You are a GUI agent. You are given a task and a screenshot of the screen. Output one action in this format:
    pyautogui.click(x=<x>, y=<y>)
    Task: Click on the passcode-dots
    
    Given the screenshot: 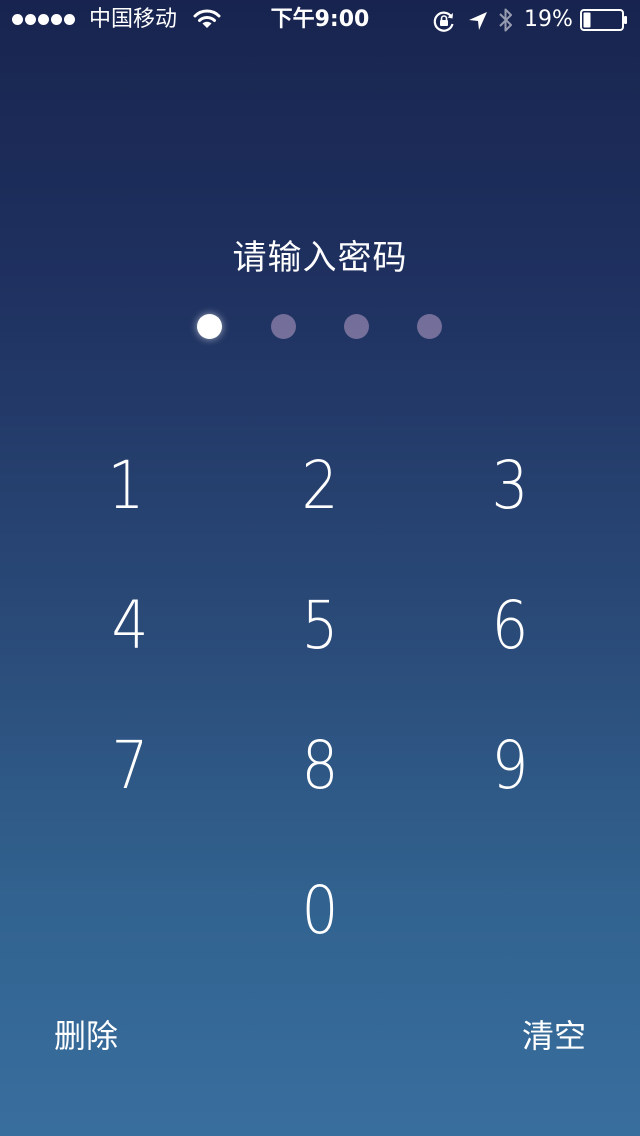 What is the action you would take?
    pyautogui.click(x=320, y=327)
    